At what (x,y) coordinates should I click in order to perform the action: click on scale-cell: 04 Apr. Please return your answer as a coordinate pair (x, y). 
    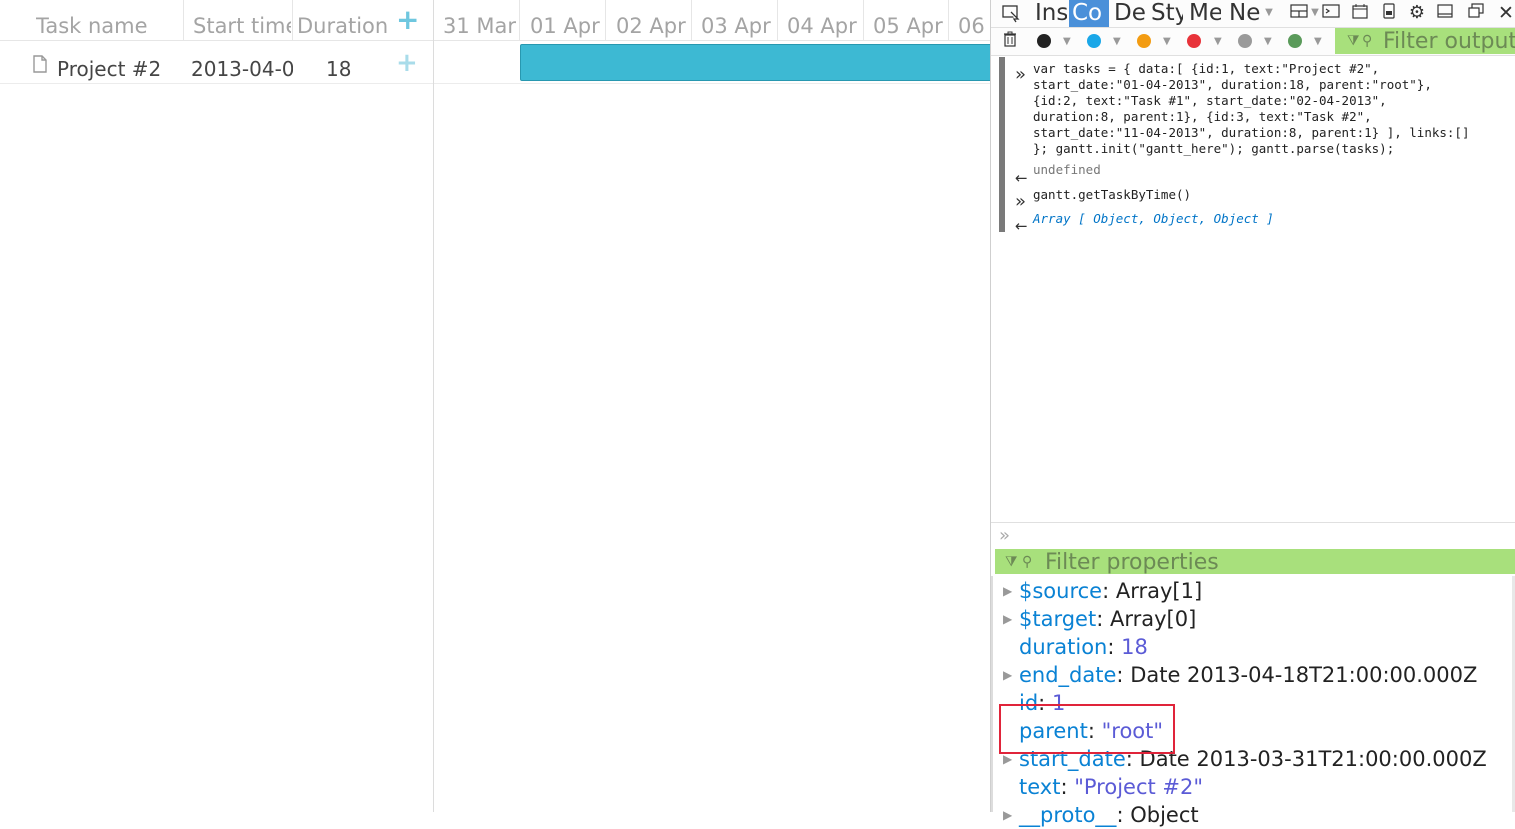
    Looking at the image, I should click on (822, 26).